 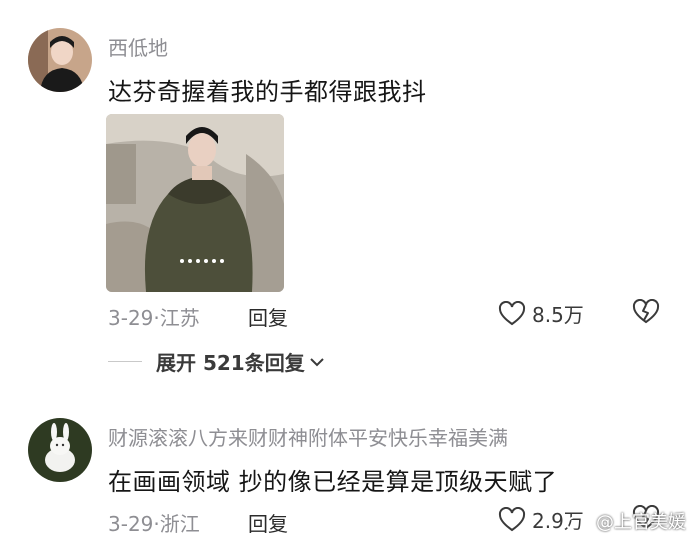 I want to click on like-button: 8.5万, so click(x=541, y=313).